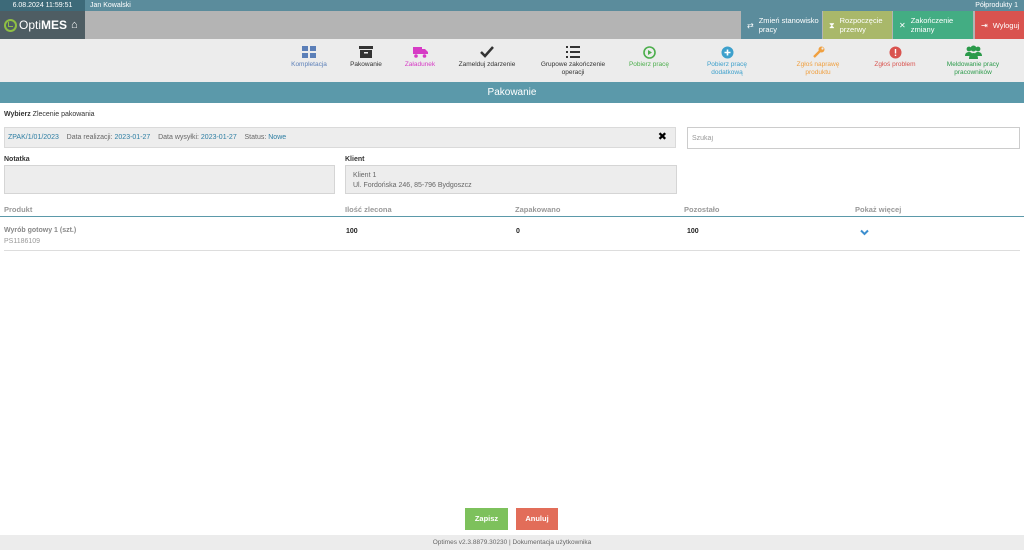 The image size is (1024, 550). Describe the element at coordinates (512, 92) in the screenshot. I see `page-title: Pakowanie` at that location.